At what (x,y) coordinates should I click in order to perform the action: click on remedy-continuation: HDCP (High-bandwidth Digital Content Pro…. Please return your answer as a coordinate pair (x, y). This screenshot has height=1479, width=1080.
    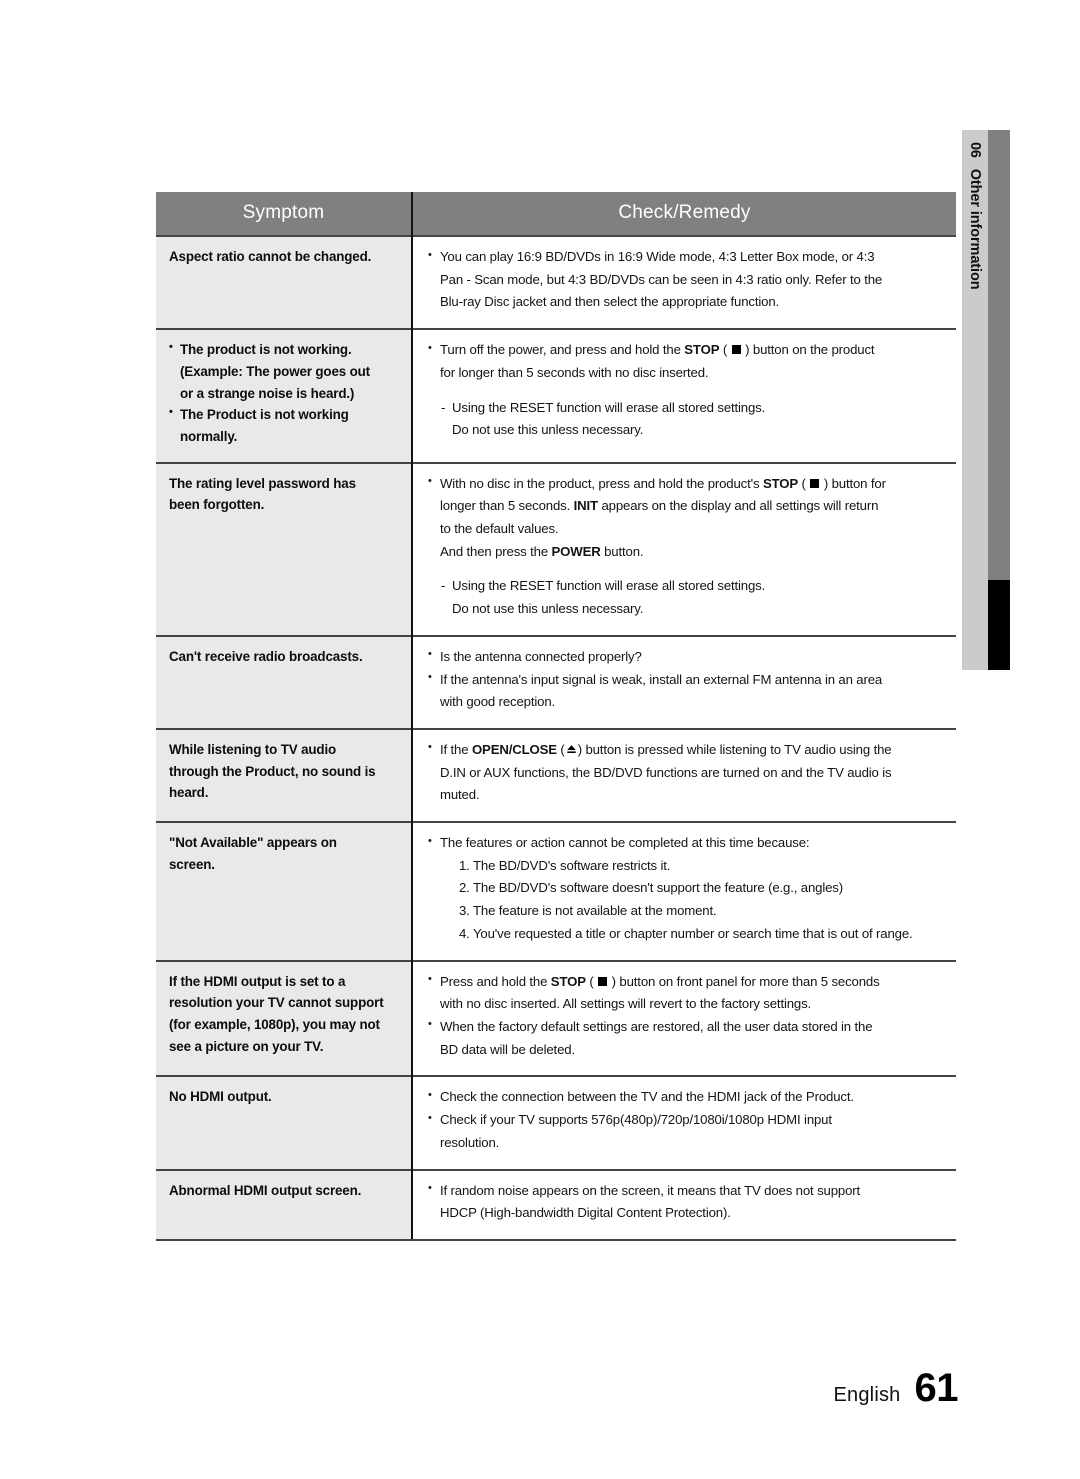
    Looking at the image, I should click on (585, 1213).